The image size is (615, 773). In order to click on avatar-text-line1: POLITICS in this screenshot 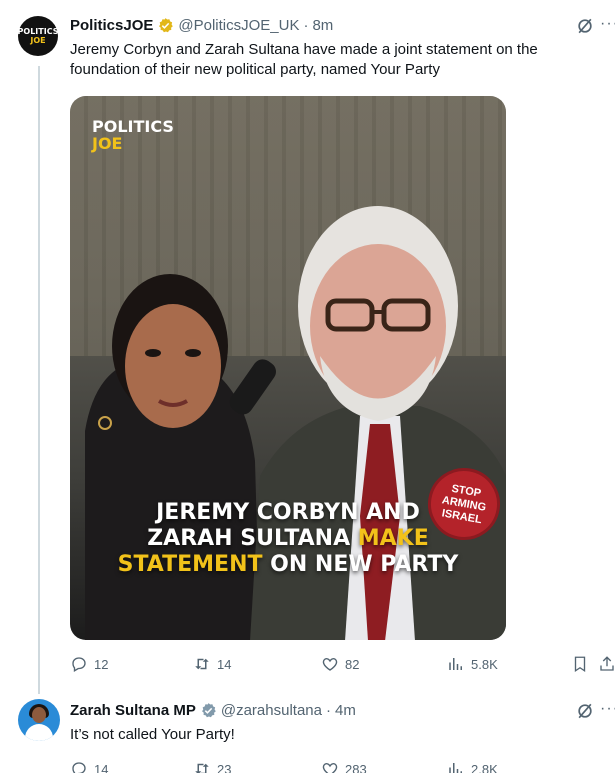, I will do `click(38, 31)`.